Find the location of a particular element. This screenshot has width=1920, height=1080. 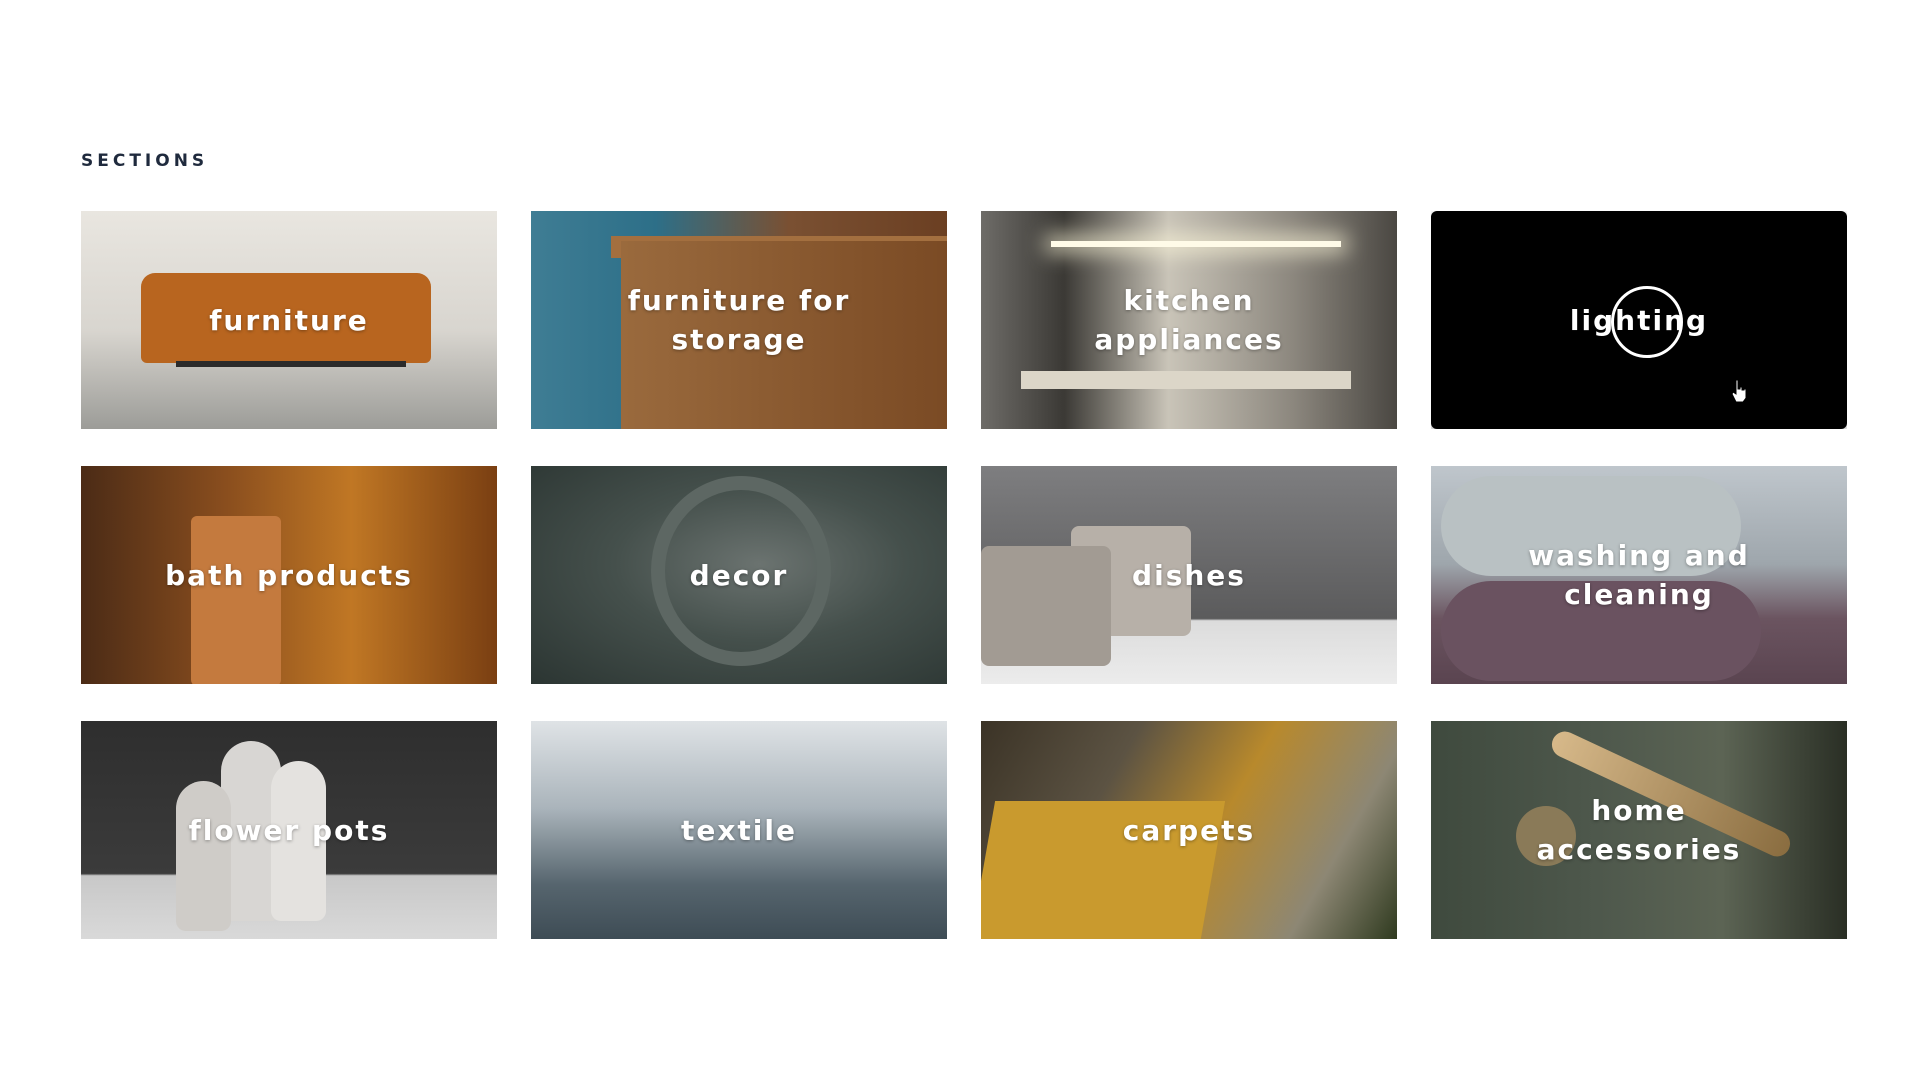

tile-carpets: carpets is located at coordinates (1189, 830).